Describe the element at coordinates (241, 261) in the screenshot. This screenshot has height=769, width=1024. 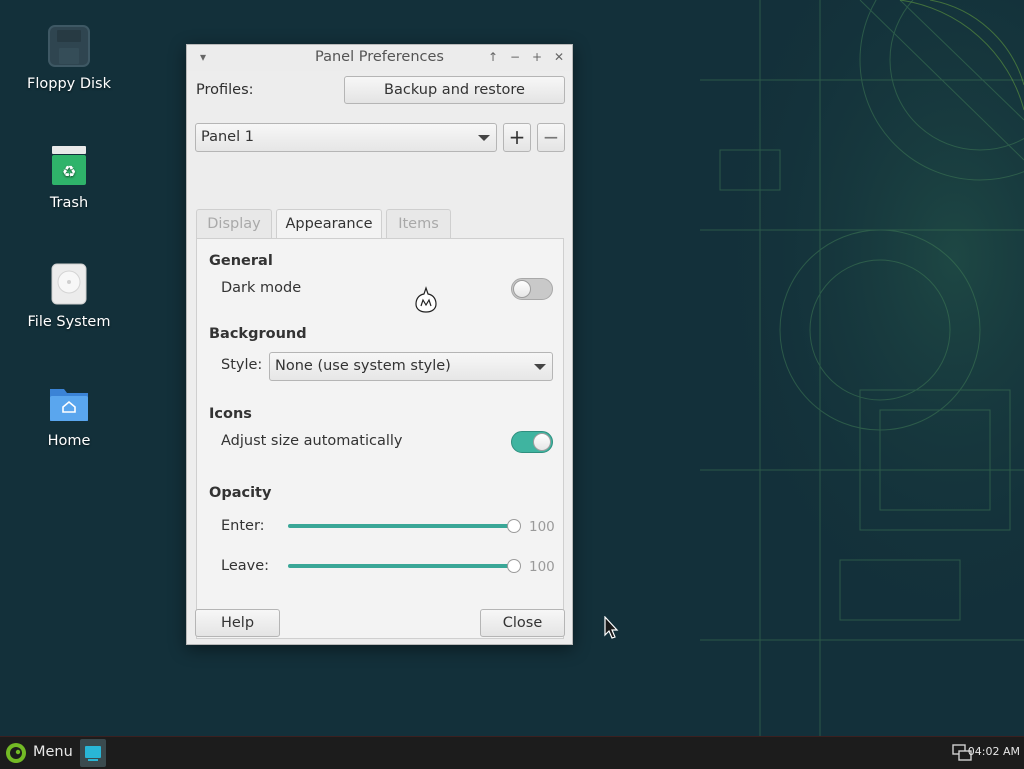
I see `section-general-title: General` at that location.